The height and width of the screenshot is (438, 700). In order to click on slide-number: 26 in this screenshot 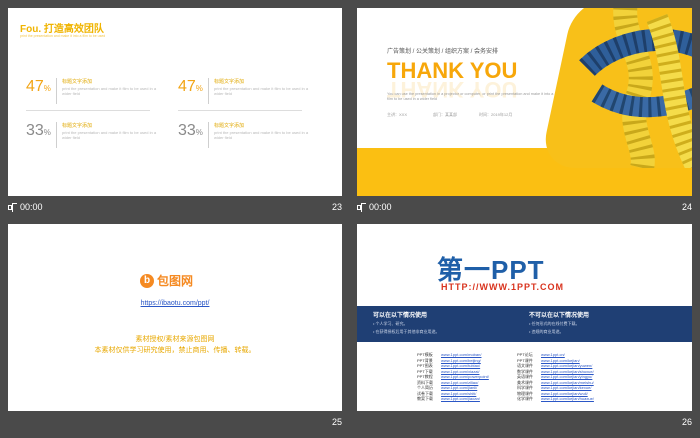, I will do `click(686, 422)`.